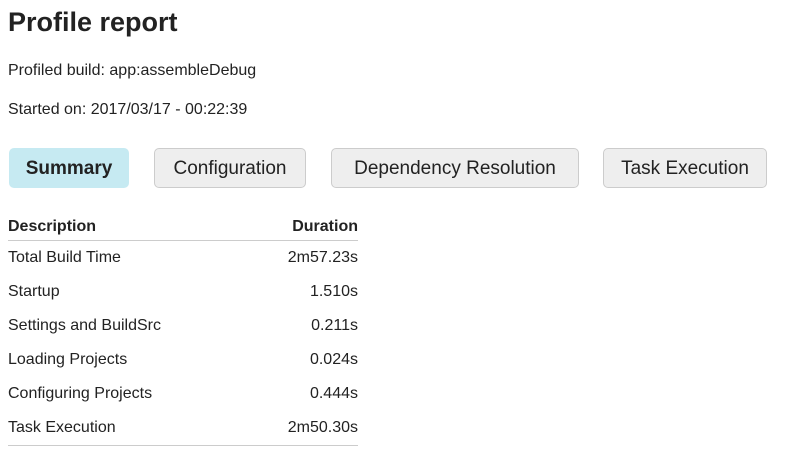 This screenshot has width=786, height=462. Describe the element at coordinates (230, 168) in the screenshot. I see `tab-configuration: Configuration` at that location.